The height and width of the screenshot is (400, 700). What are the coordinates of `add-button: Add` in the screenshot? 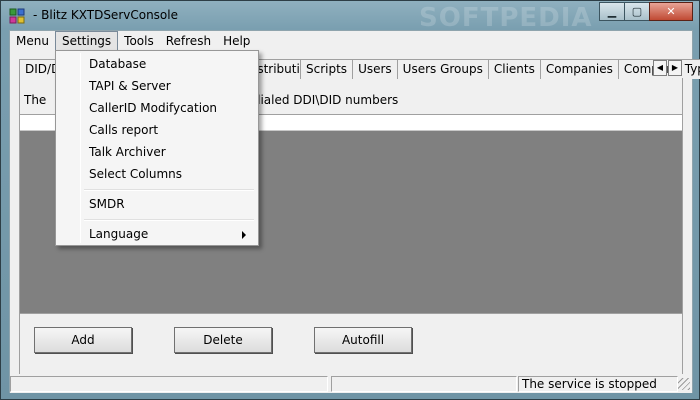 It's located at (83, 340).